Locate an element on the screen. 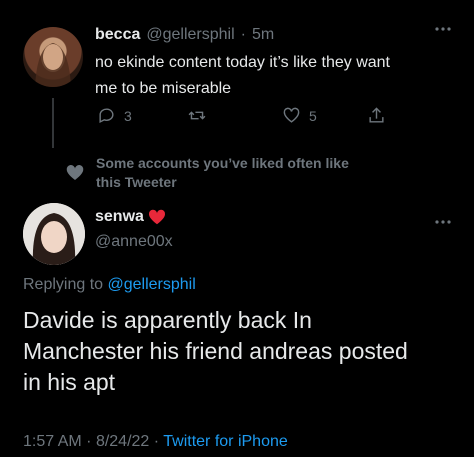 Image resolution: width=474 pixels, height=457 pixels. main-tweet-text-line1: Davide is apparently back In is located at coordinates (167, 320).